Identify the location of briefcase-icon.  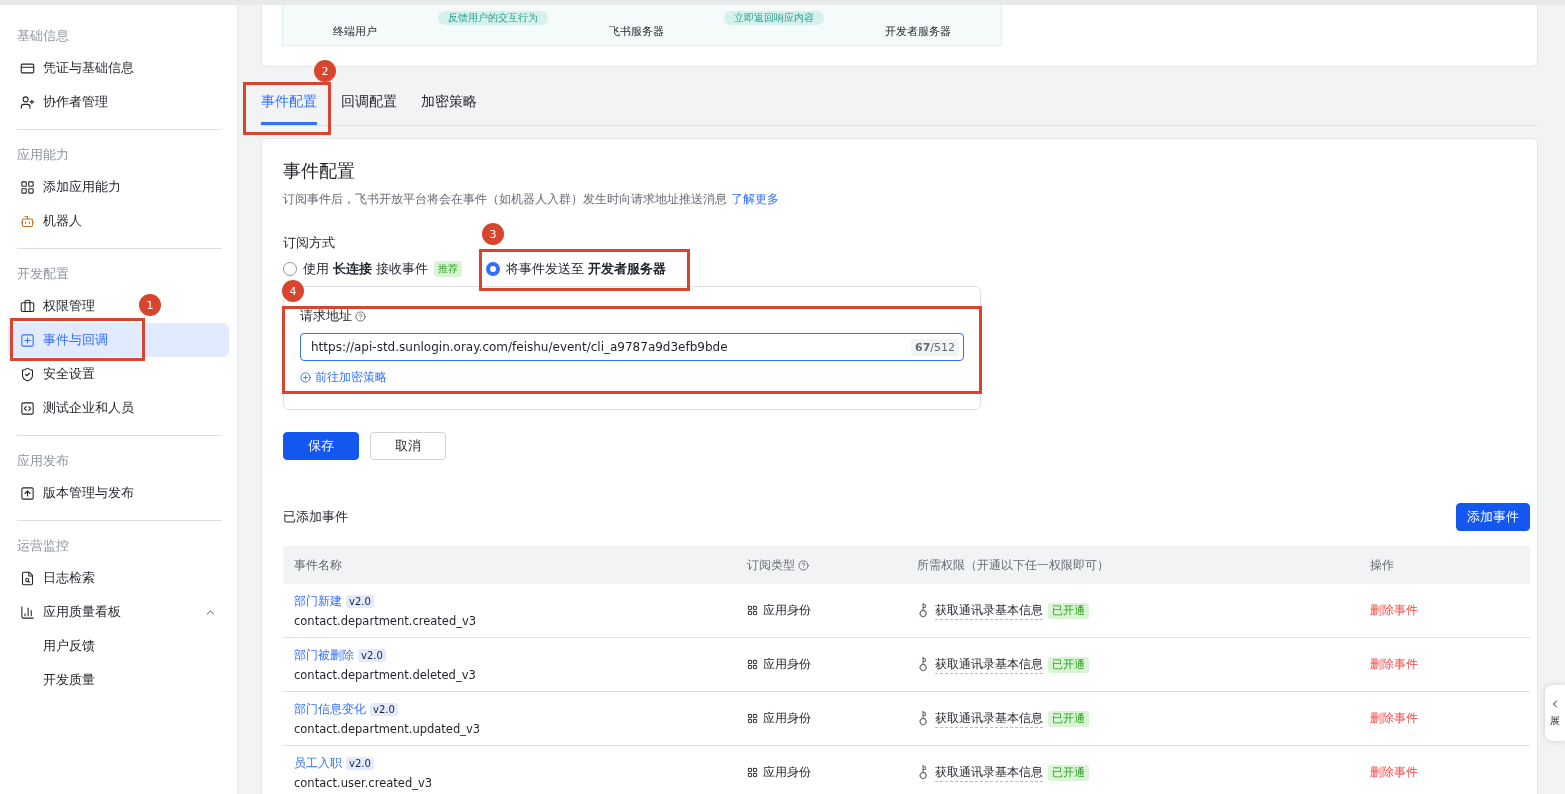
(27, 306).